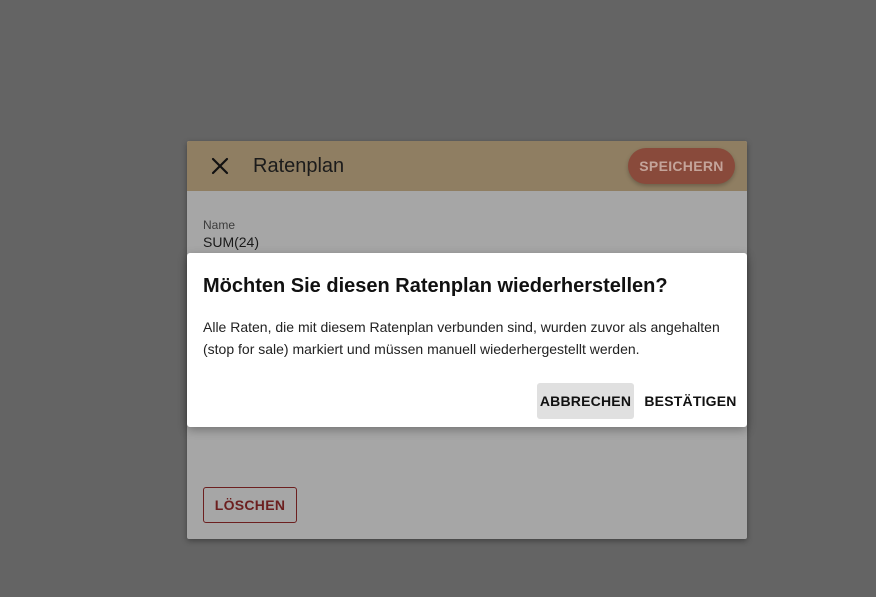 The height and width of the screenshot is (597, 876). Describe the element at coordinates (219, 225) in the screenshot. I see `name-field-label: Name` at that location.